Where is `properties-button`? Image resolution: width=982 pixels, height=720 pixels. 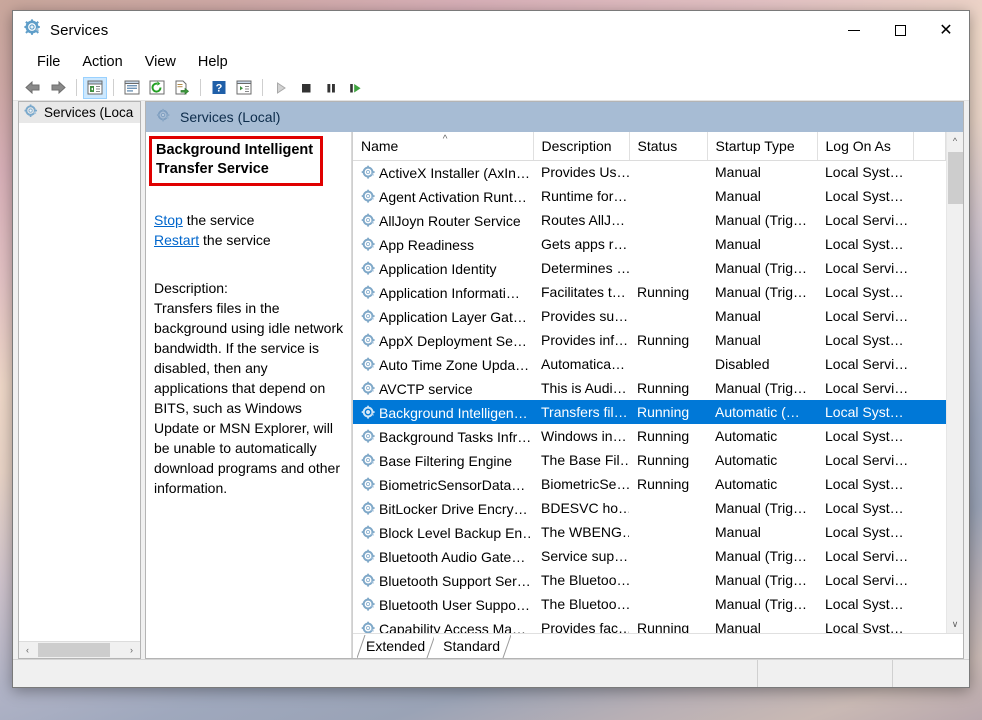 properties-button is located at coordinates (132, 88).